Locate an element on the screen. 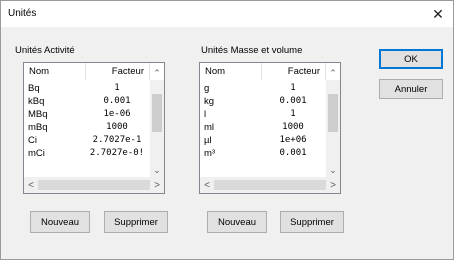 Image resolution: width=454 pixels, height=260 pixels. unit-factor: 1e-06 is located at coordinates (117, 114).